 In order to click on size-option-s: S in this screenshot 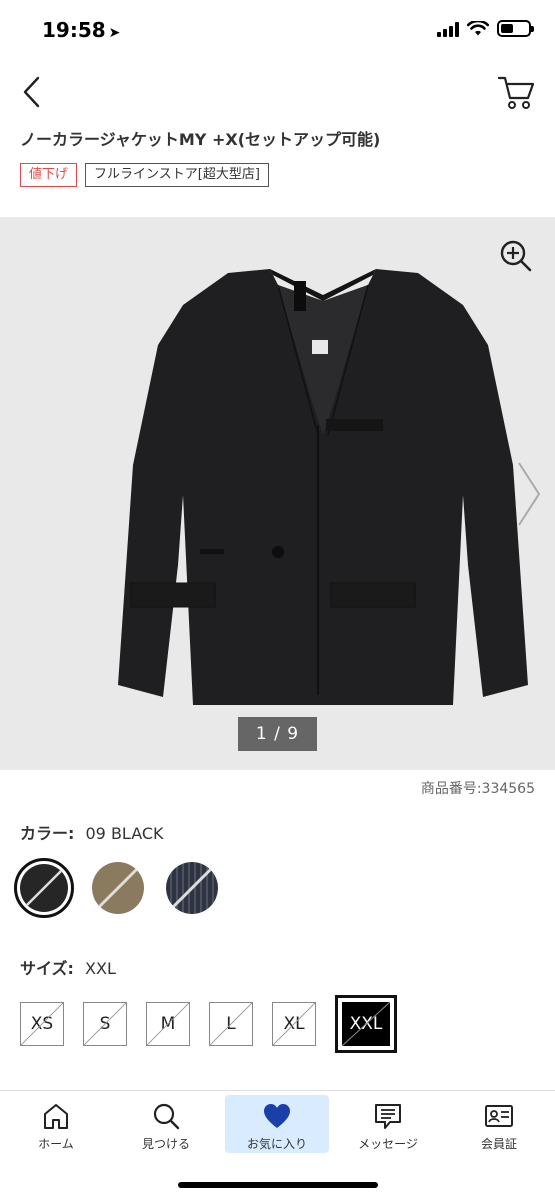, I will do `click(105, 1024)`.